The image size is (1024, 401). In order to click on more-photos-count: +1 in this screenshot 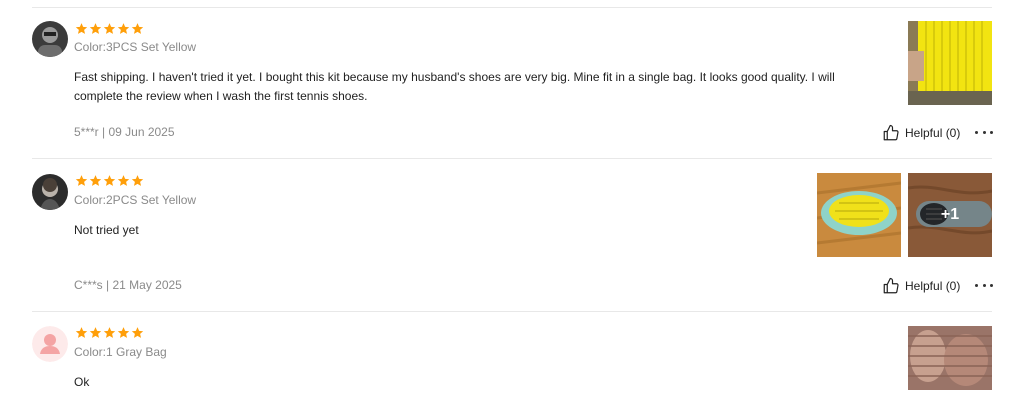, I will do `click(950, 215)`.